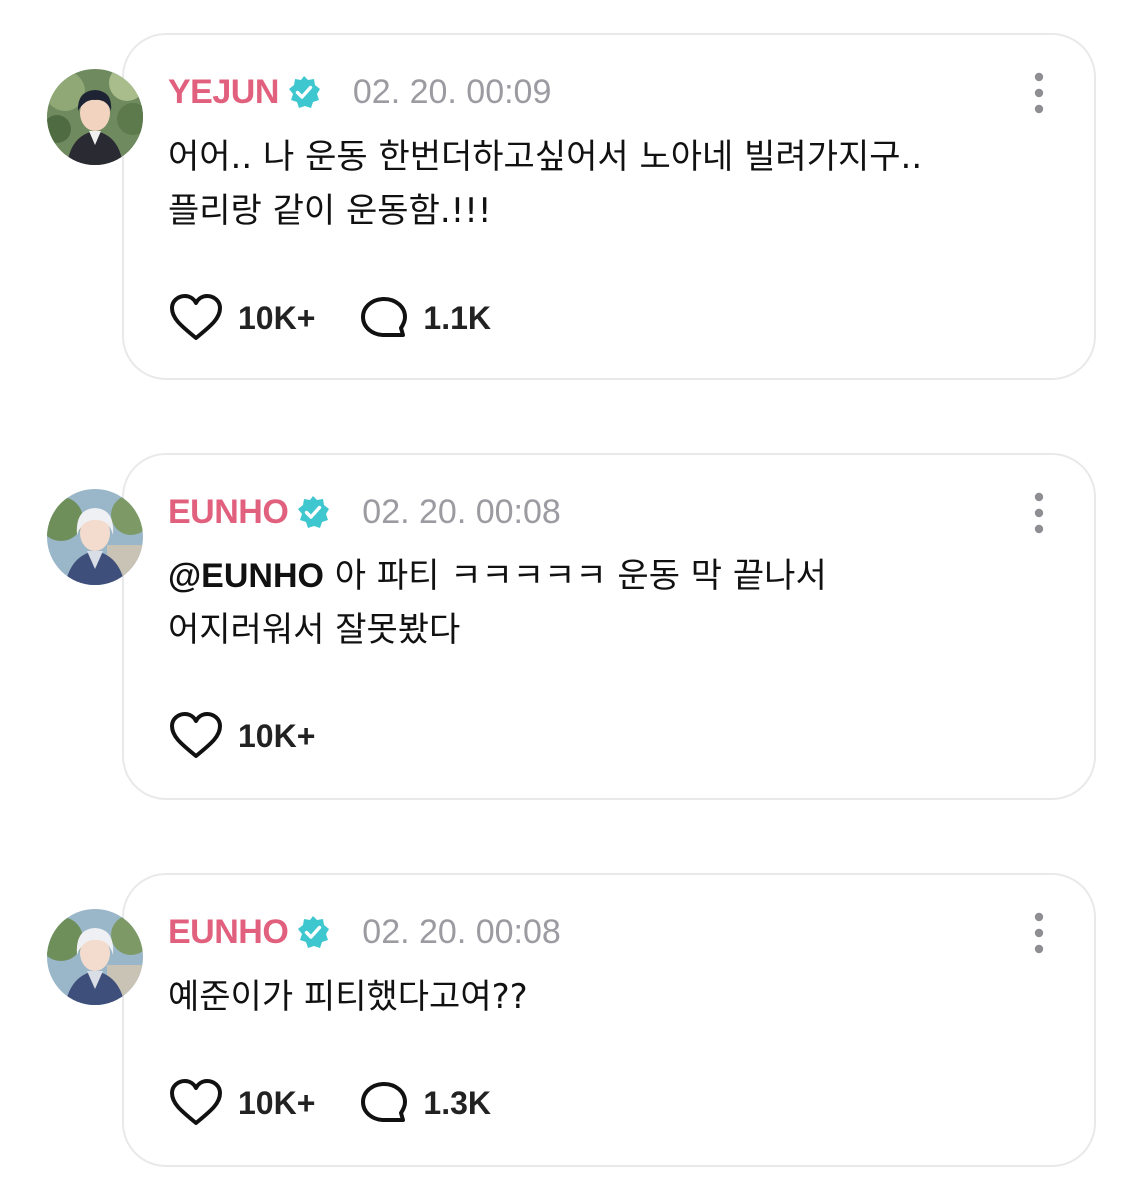  What do you see at coordinates (351, 1103) in the screenshot?
I see `post-actions: 10K+ 1.3K` at bounding box center [351, 1103].